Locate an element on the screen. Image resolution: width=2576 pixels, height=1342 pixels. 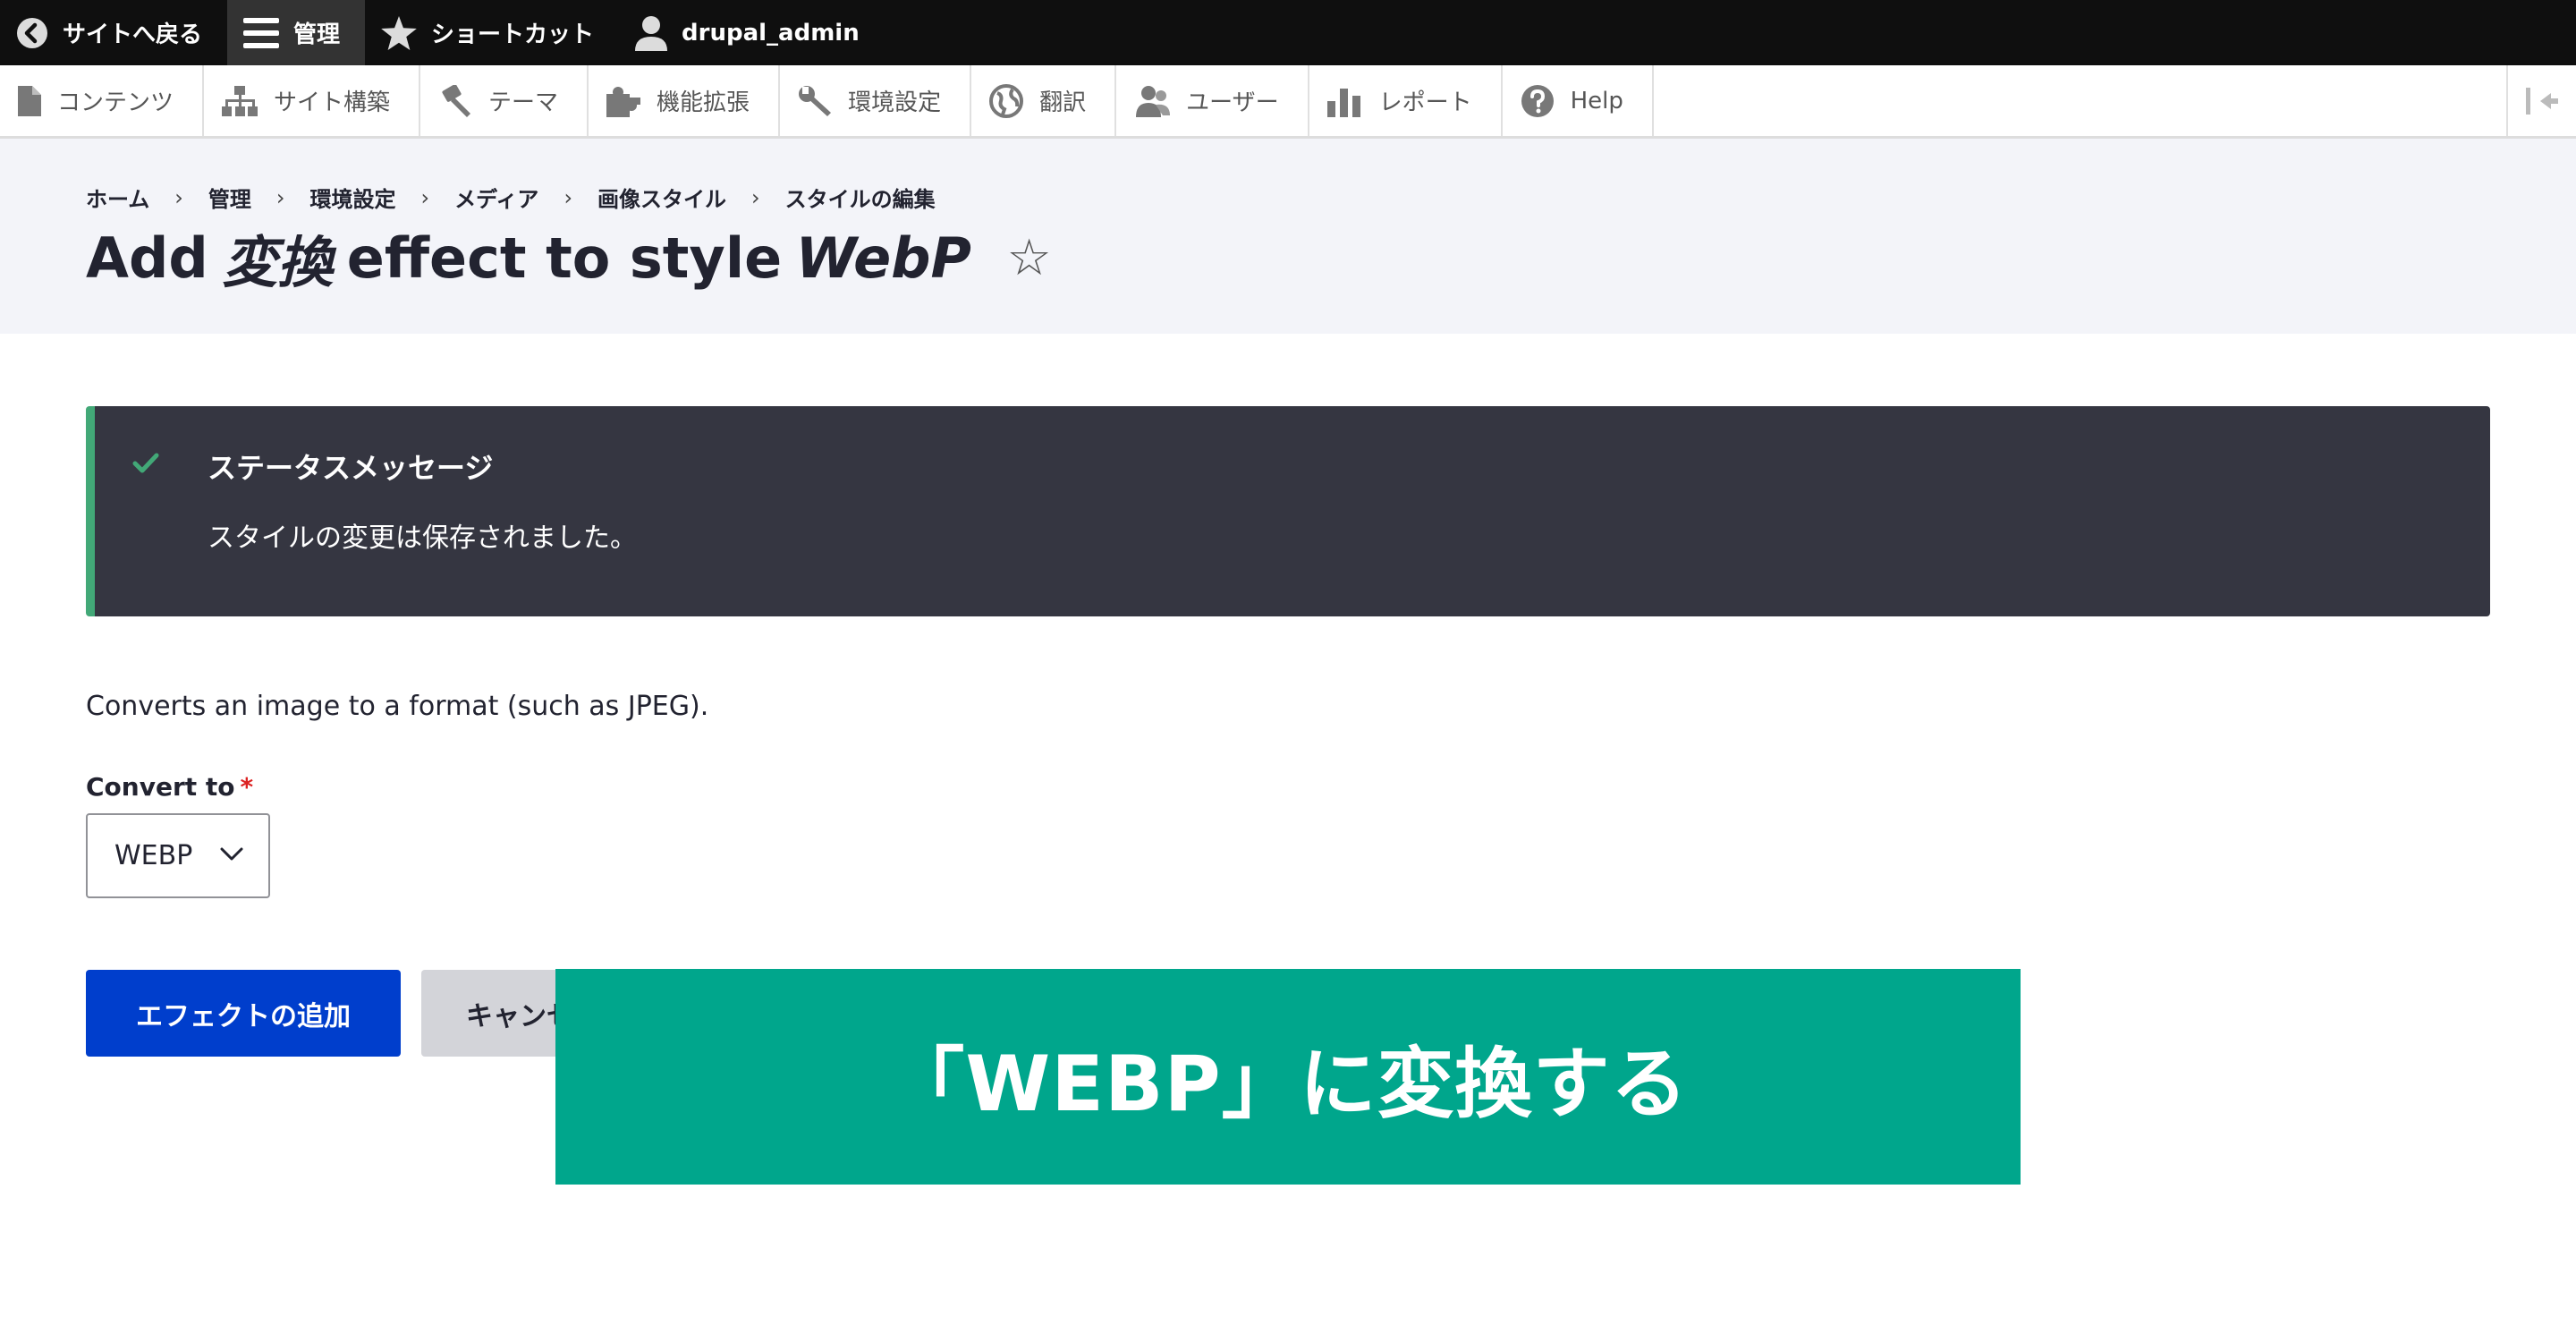
convert-to-label: Convert to * is located at coordinates (169, 787).